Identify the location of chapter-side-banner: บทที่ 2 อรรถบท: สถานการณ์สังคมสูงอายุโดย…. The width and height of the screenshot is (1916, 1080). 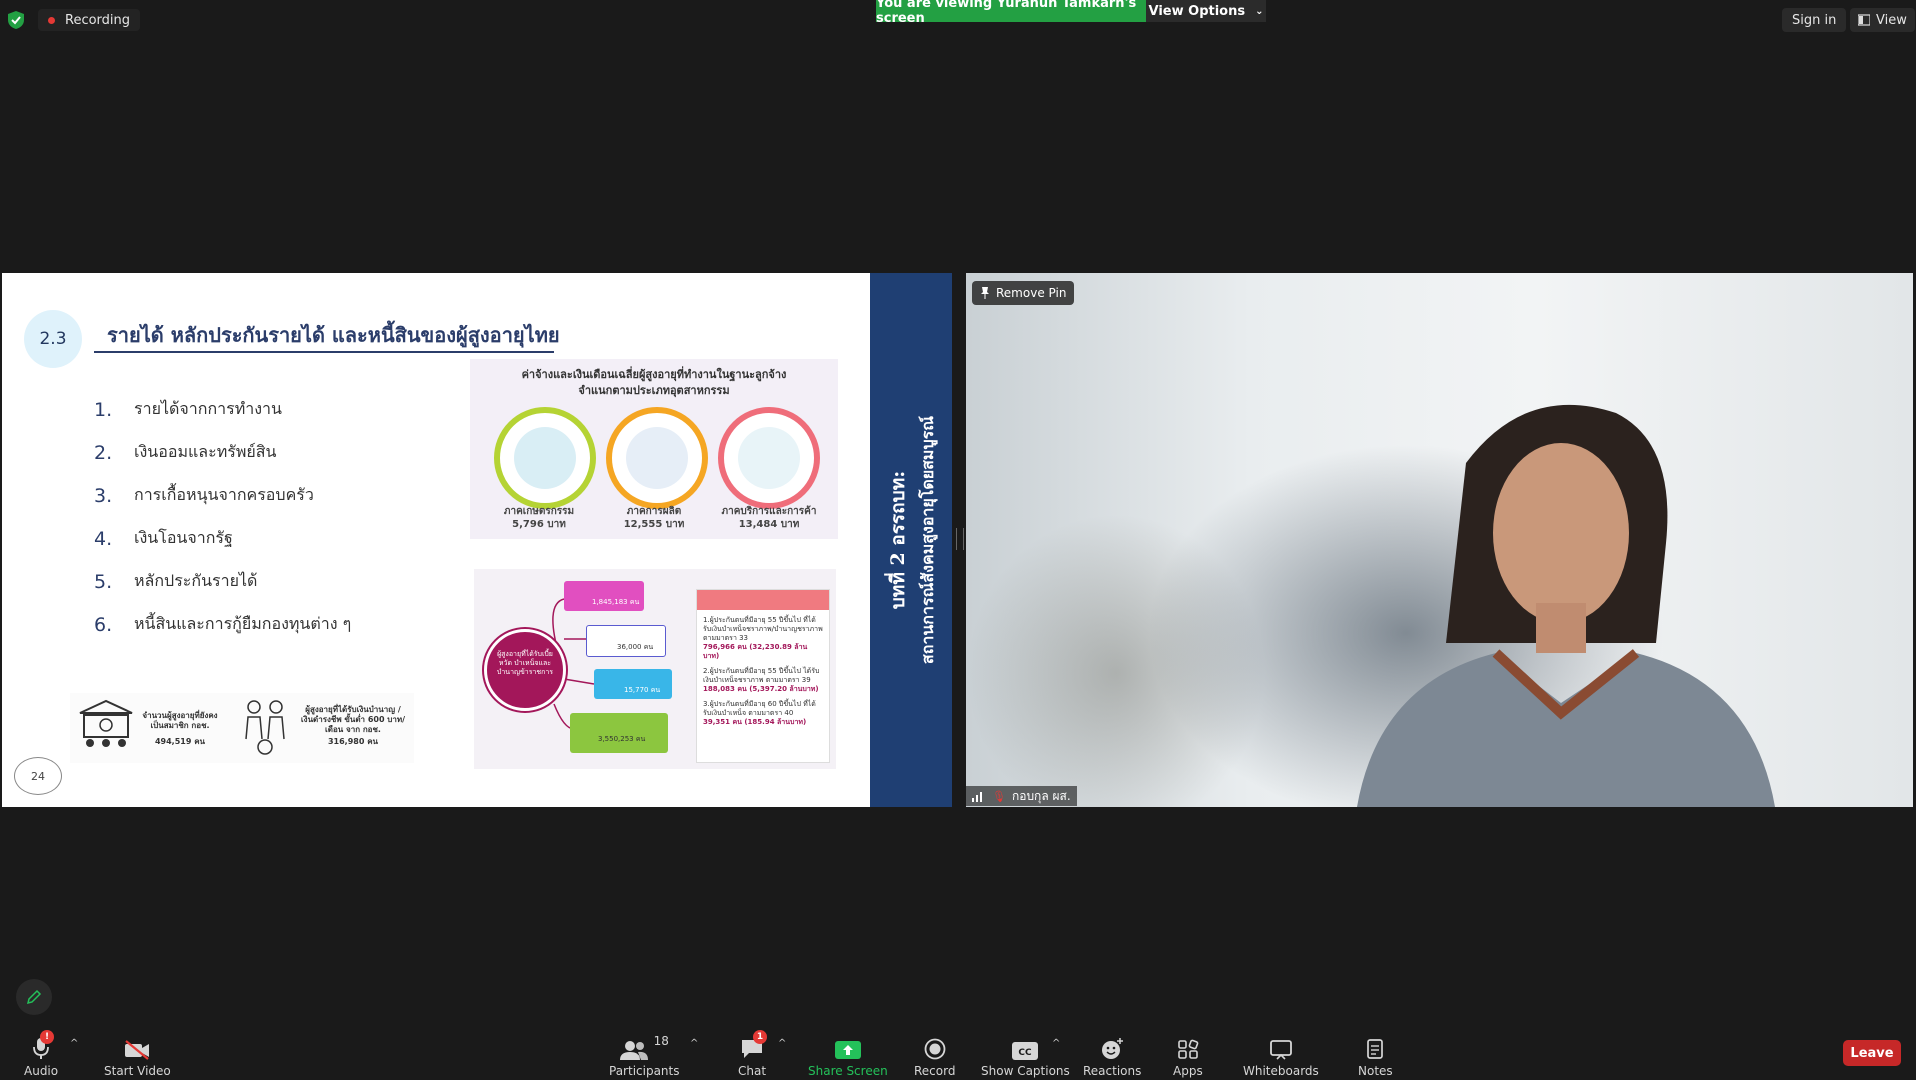
(911, 540).